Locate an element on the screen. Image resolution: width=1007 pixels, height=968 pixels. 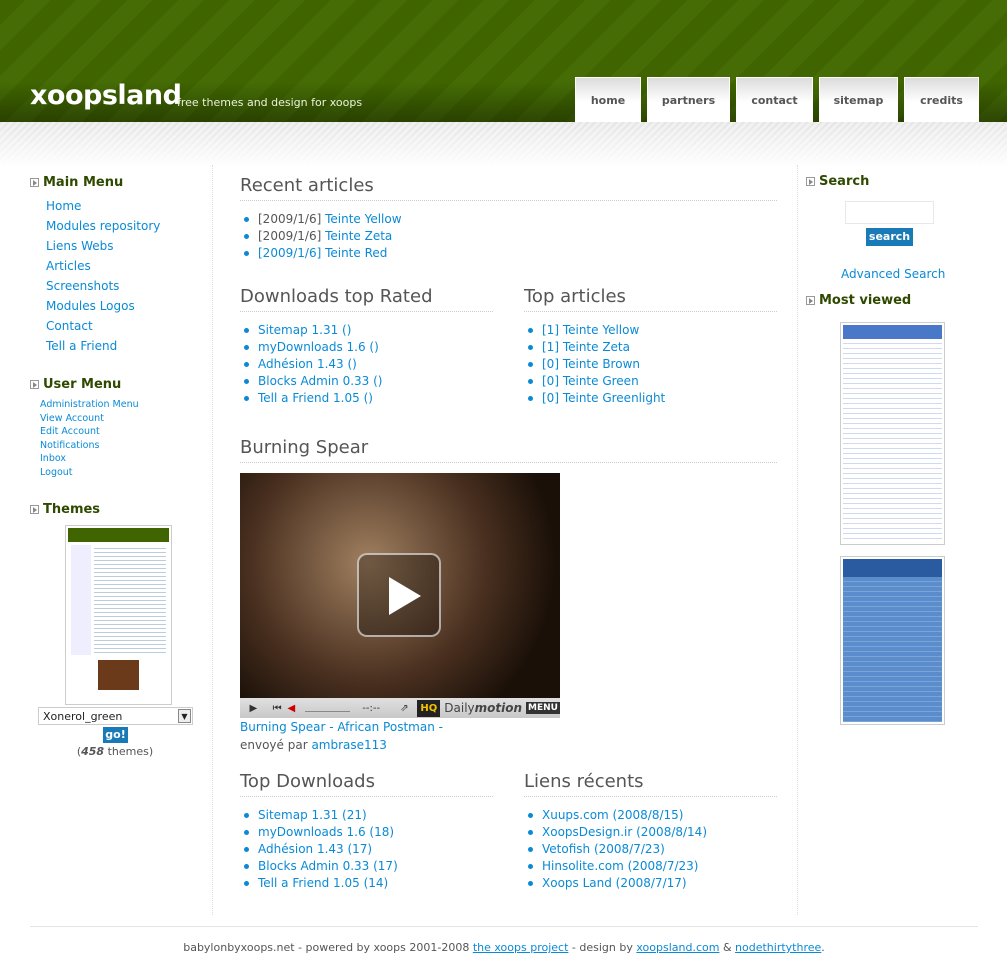
menu-administration: Administration Menu is located at coordinates (121, 405).